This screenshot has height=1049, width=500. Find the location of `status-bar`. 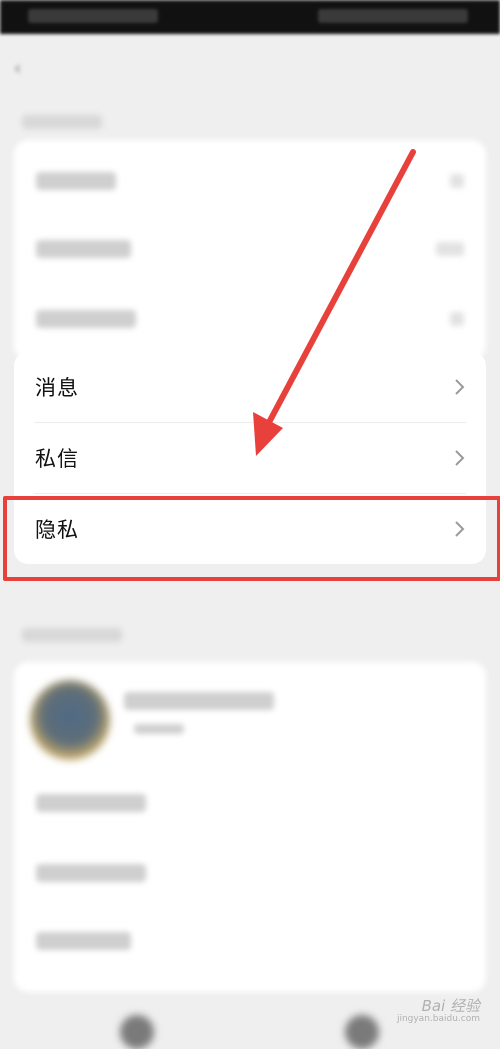

status-bar is located at coordinates (250, 17).